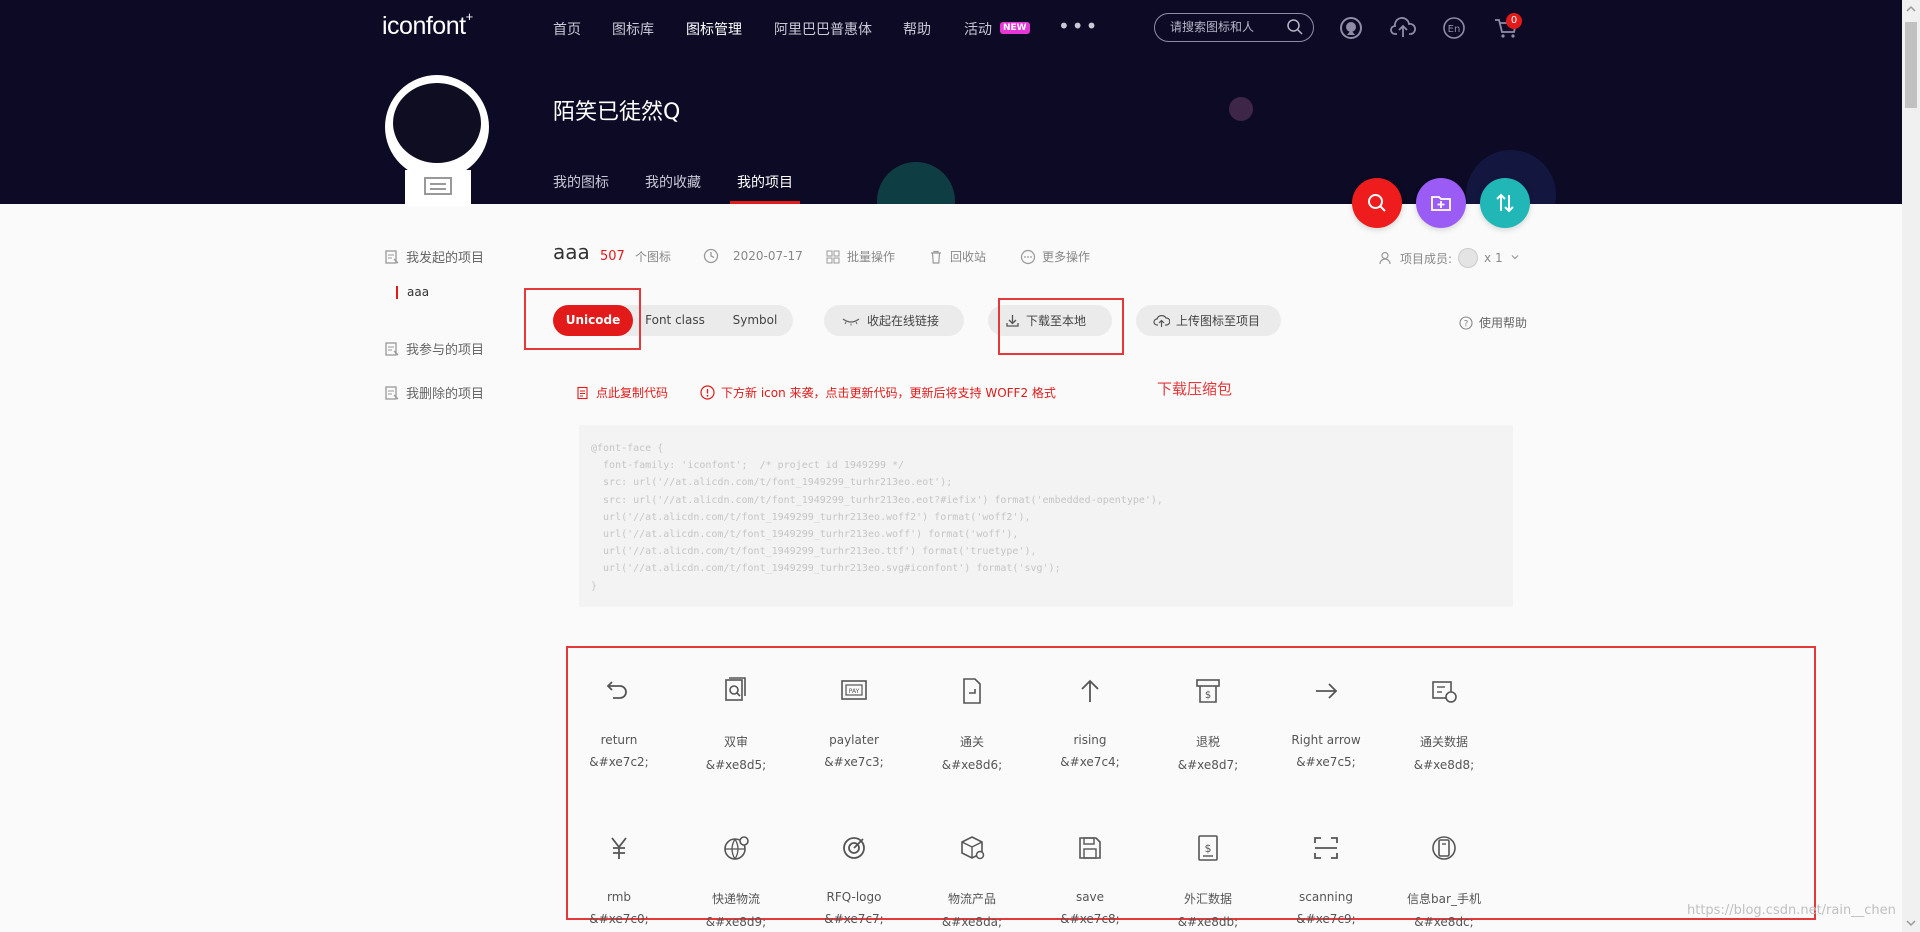 Image resolution: width=1920 pixels, height=932 pixels. I want to click on icon-unicode: &#xe8d9;, so click(736, 922).